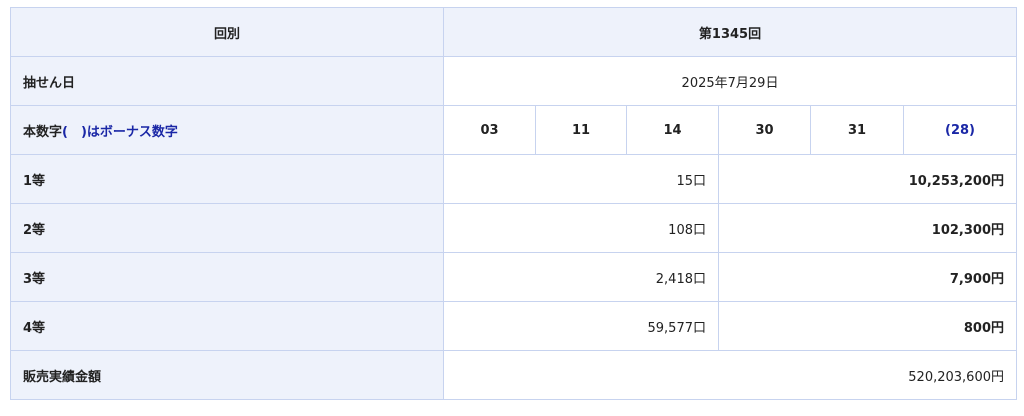  Describe the element at coordinates (581, 228) in the screenshot. I see `prize-winners: 108口` at that location.